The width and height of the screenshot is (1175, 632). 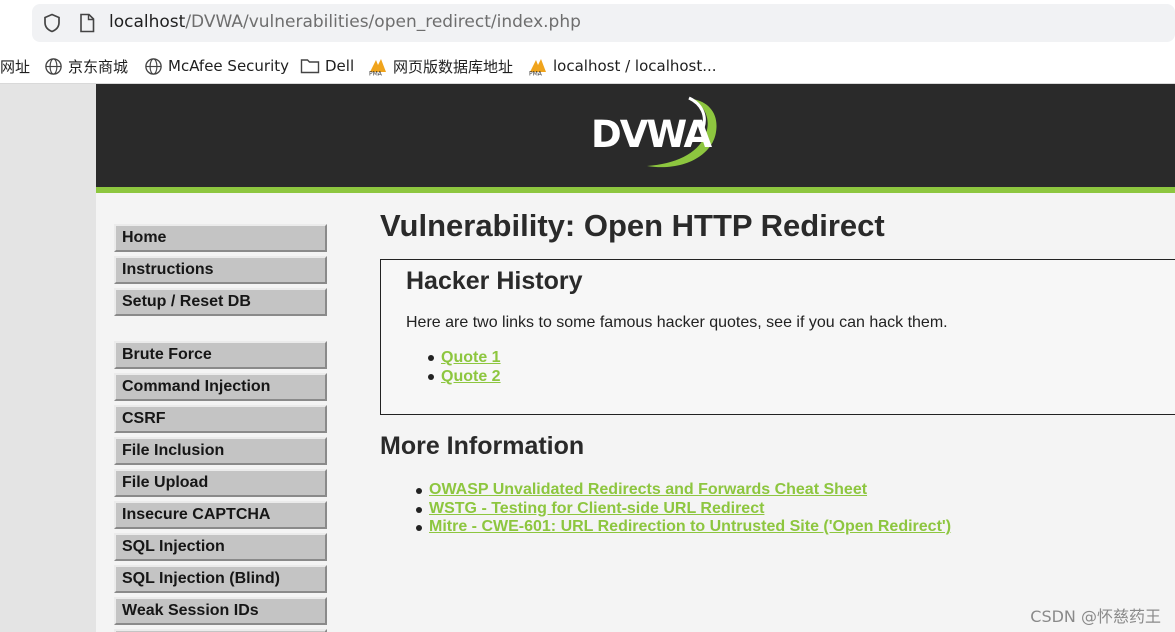 I want to click on menu-item-insecure-captcha: Insecure CAPTCHA, so click(x=220, y=515).